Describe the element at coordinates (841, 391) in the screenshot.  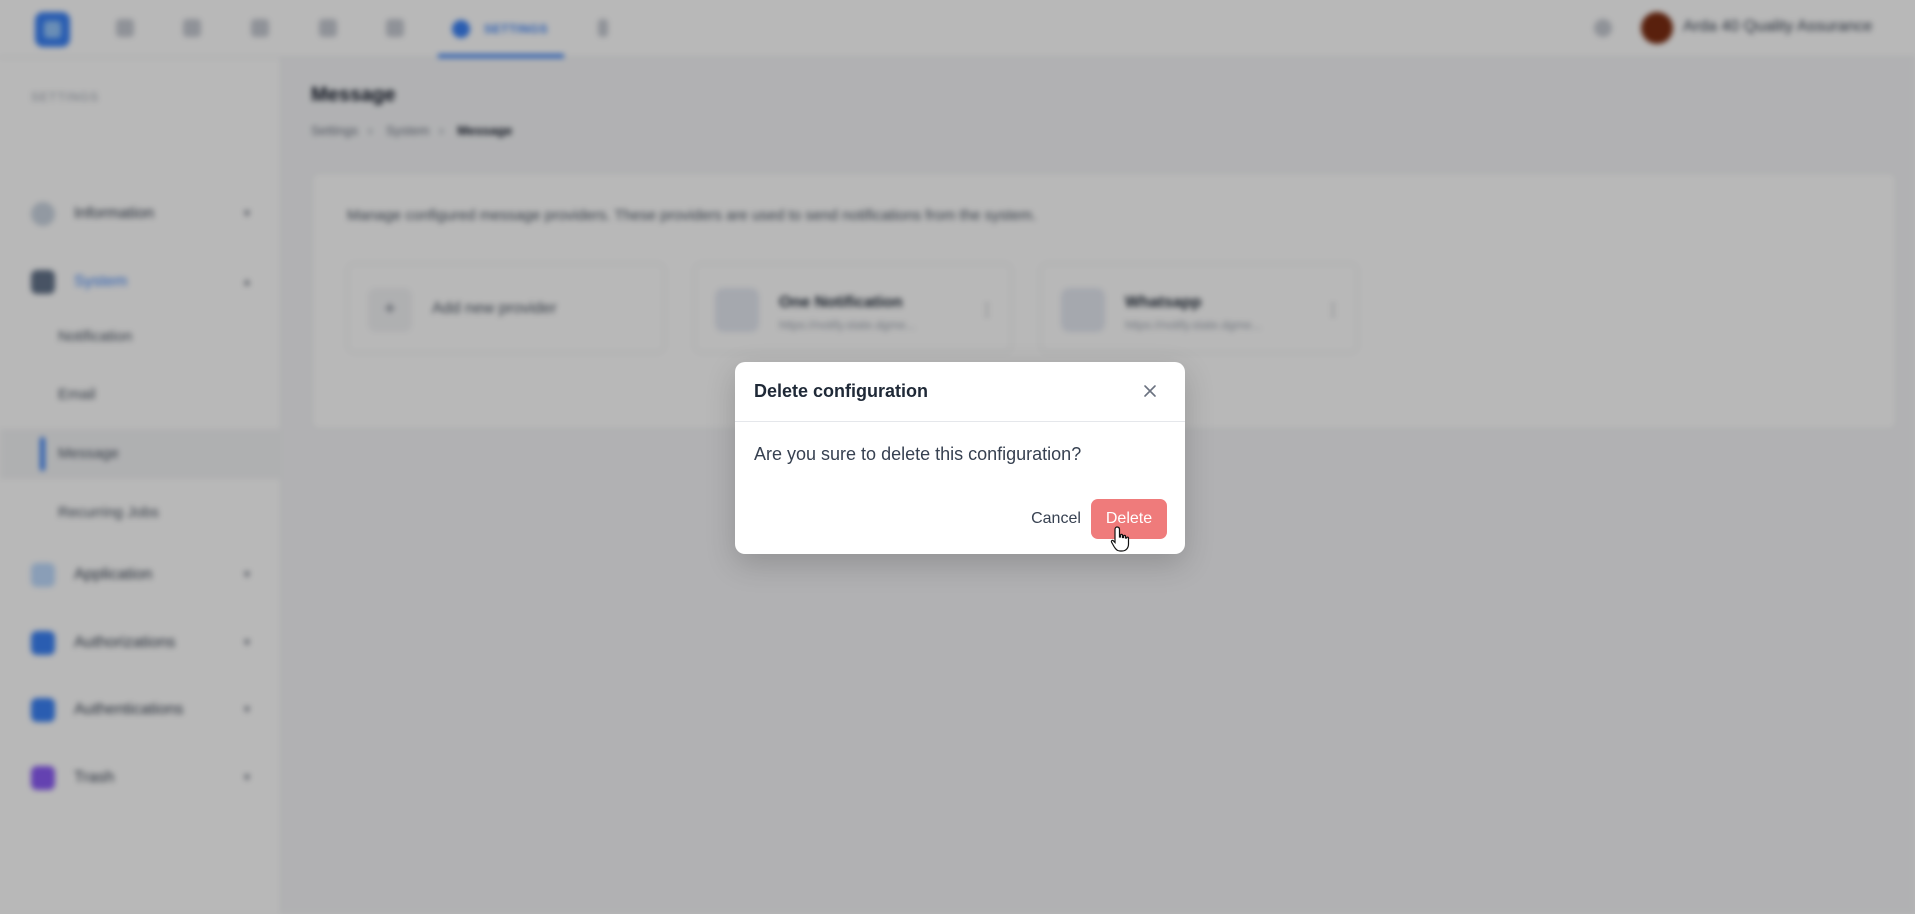
I see `dialog-title: Delete configuration` at that location.